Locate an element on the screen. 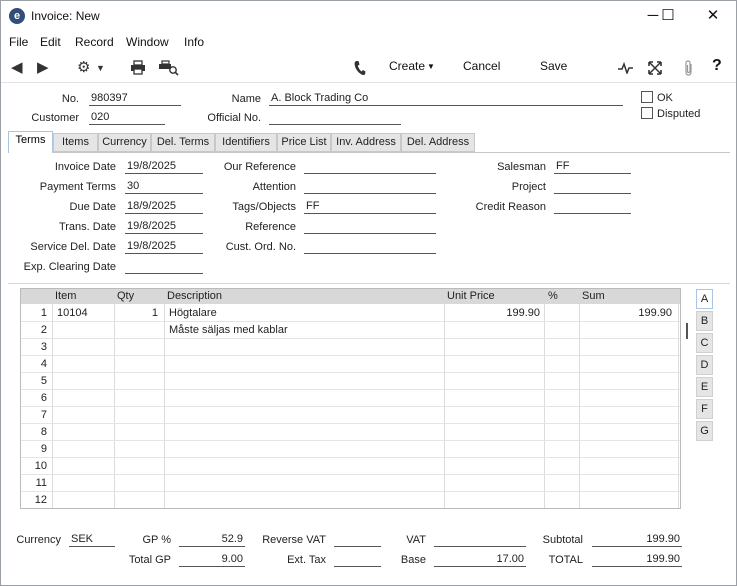 This screenshot has width=737, height=586. gear-icon: ⚙ is located at coordinates (83, 67).